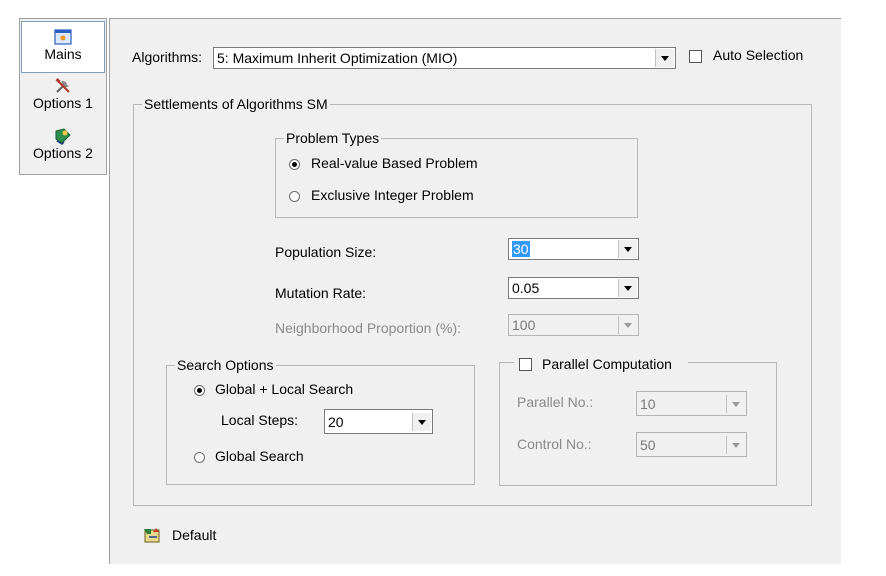 This screenshot has height=576, width=886. I want to click on mutation-rate-label: Mutation Rate:, so click(321, 293).